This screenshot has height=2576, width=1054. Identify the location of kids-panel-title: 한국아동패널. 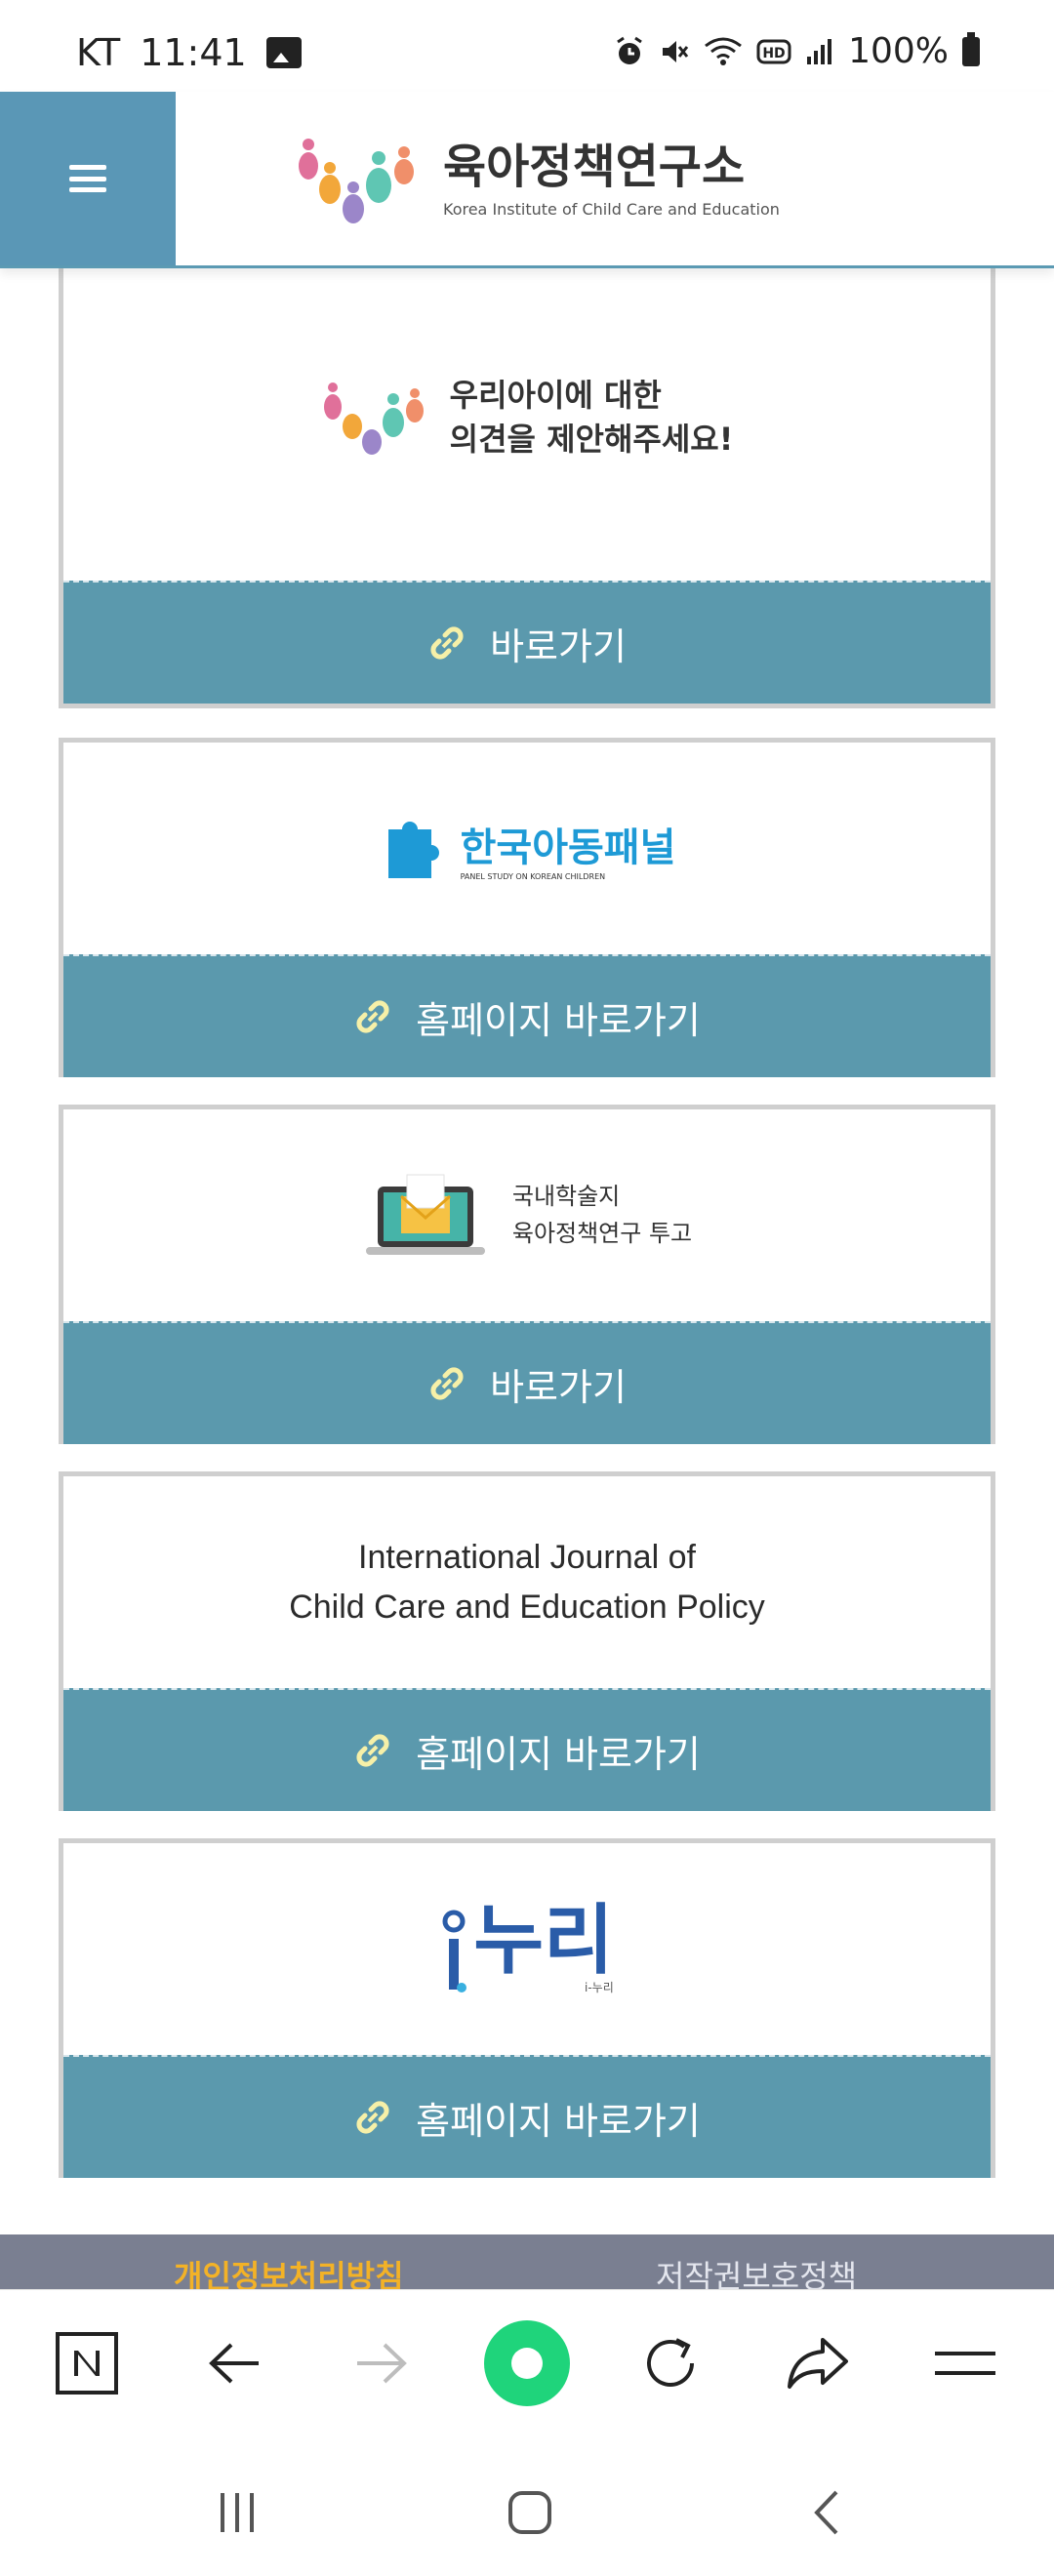
(568, 847).